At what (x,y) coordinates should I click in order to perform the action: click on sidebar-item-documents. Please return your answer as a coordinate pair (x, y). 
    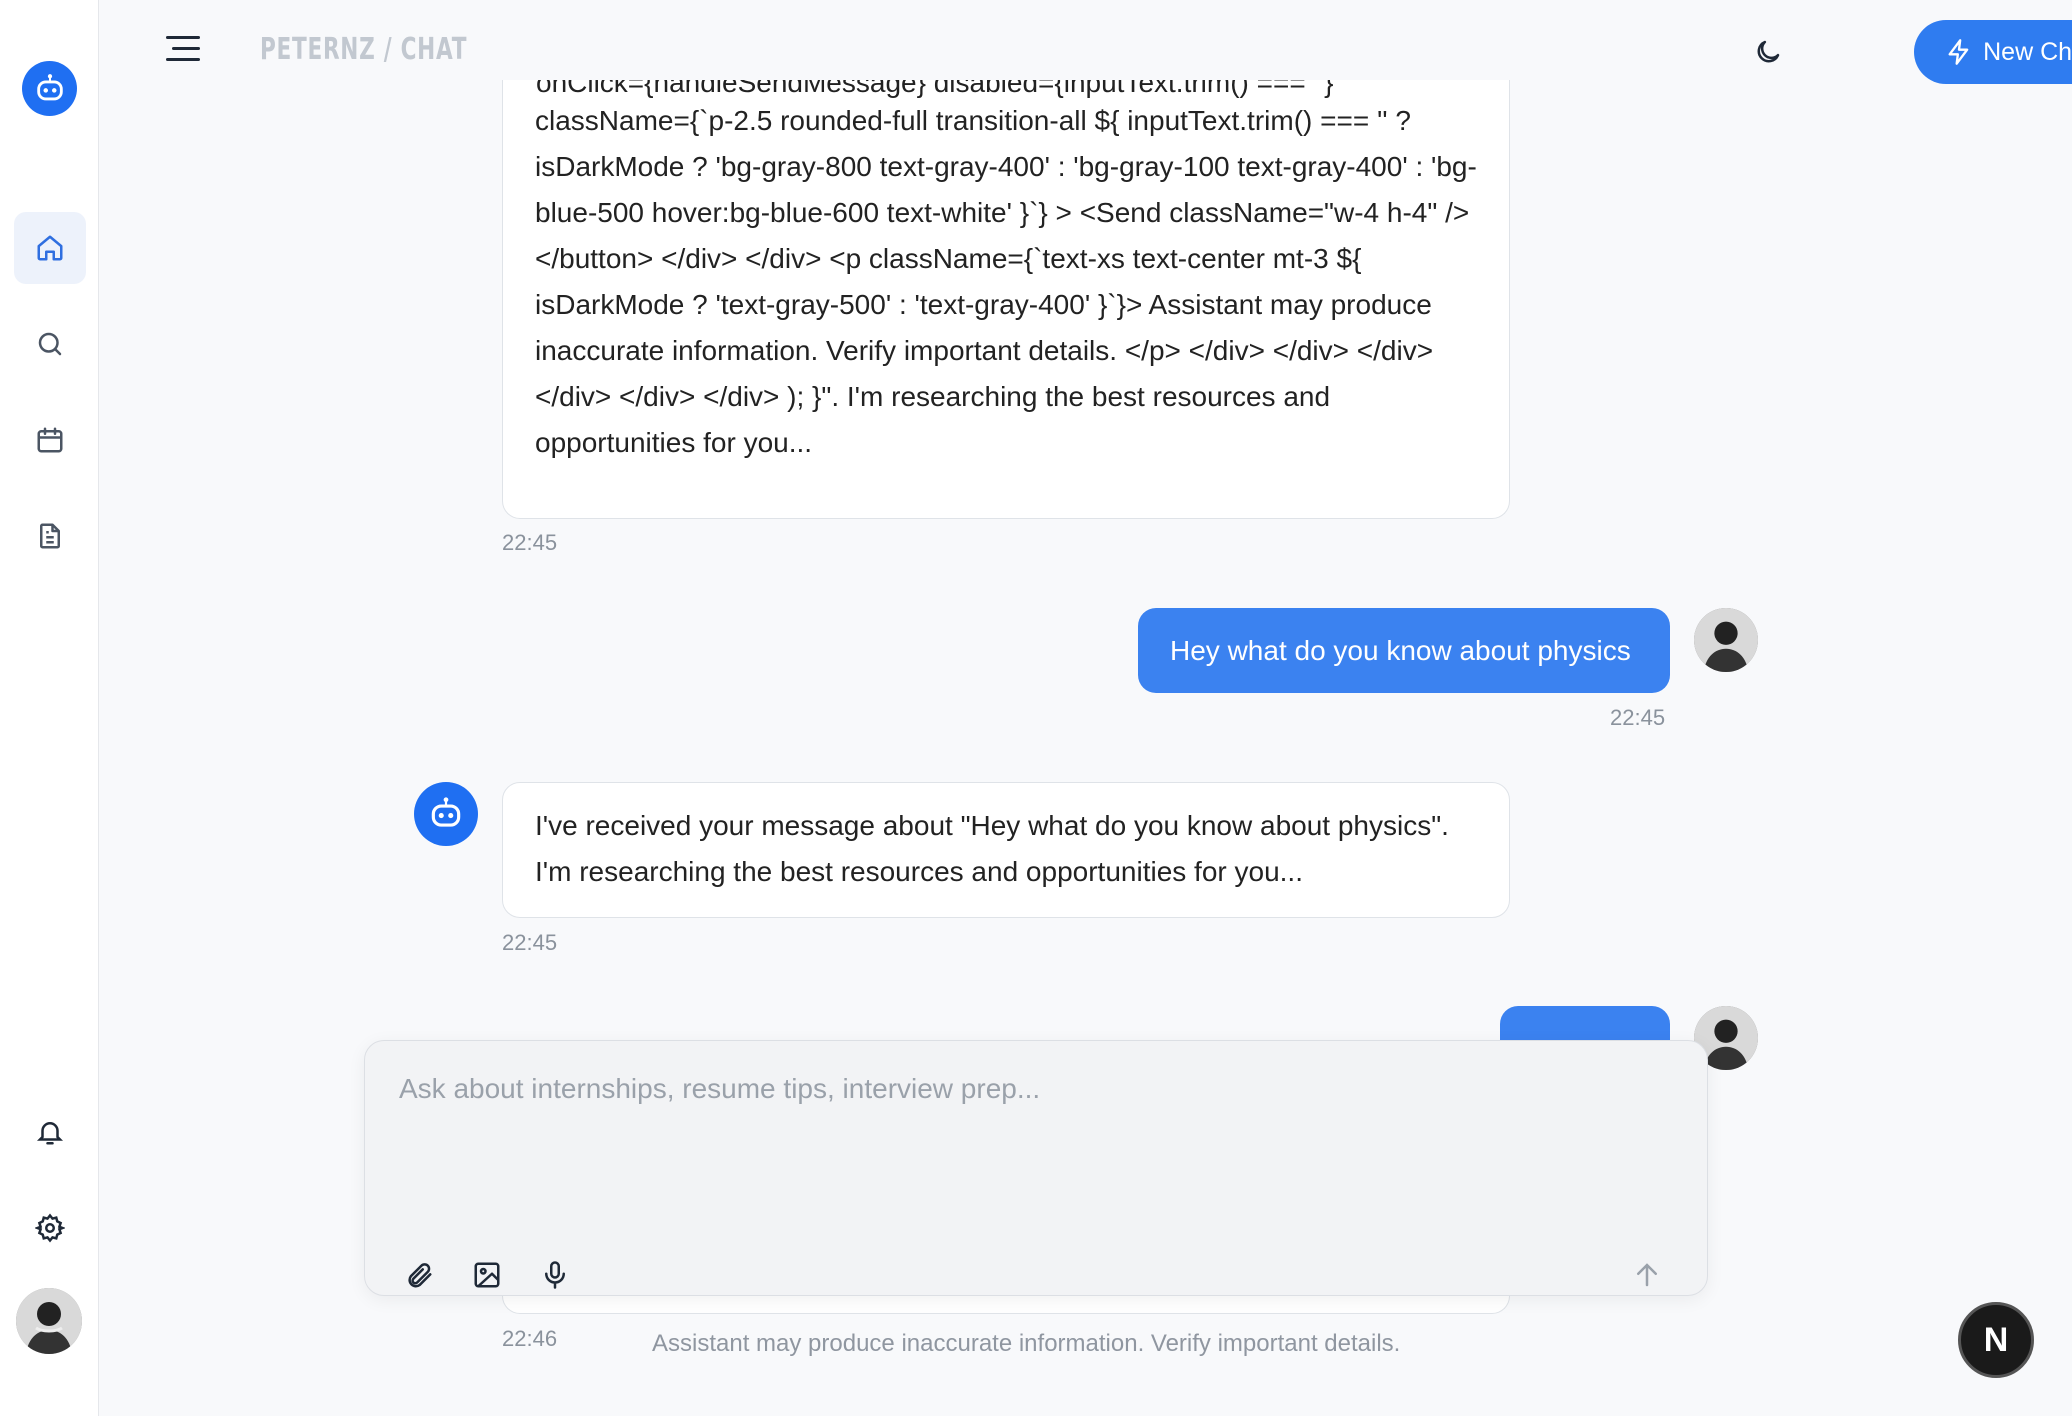
    Looking at the image, I should click on (50, 536).